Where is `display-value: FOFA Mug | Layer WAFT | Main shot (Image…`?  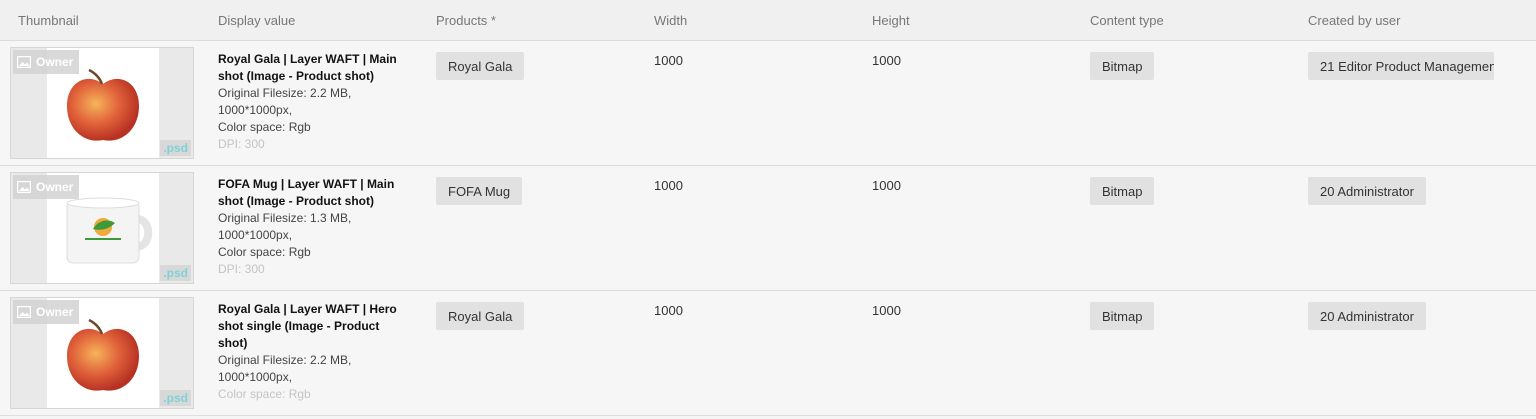 display-value: FOFA Mug | Layer WAFT | Main shot (Image… is located at coordinates (313, 230).